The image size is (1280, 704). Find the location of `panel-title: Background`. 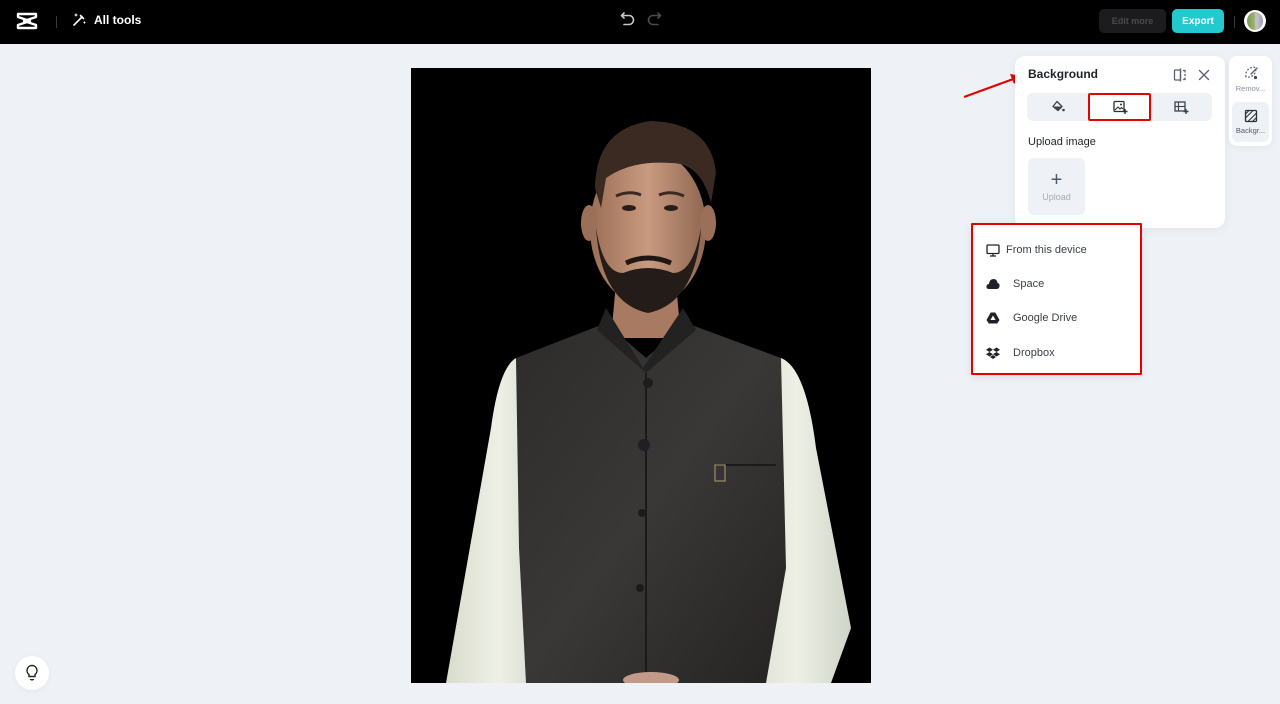

panel-title: Background is located at coordinates (1063, 74).